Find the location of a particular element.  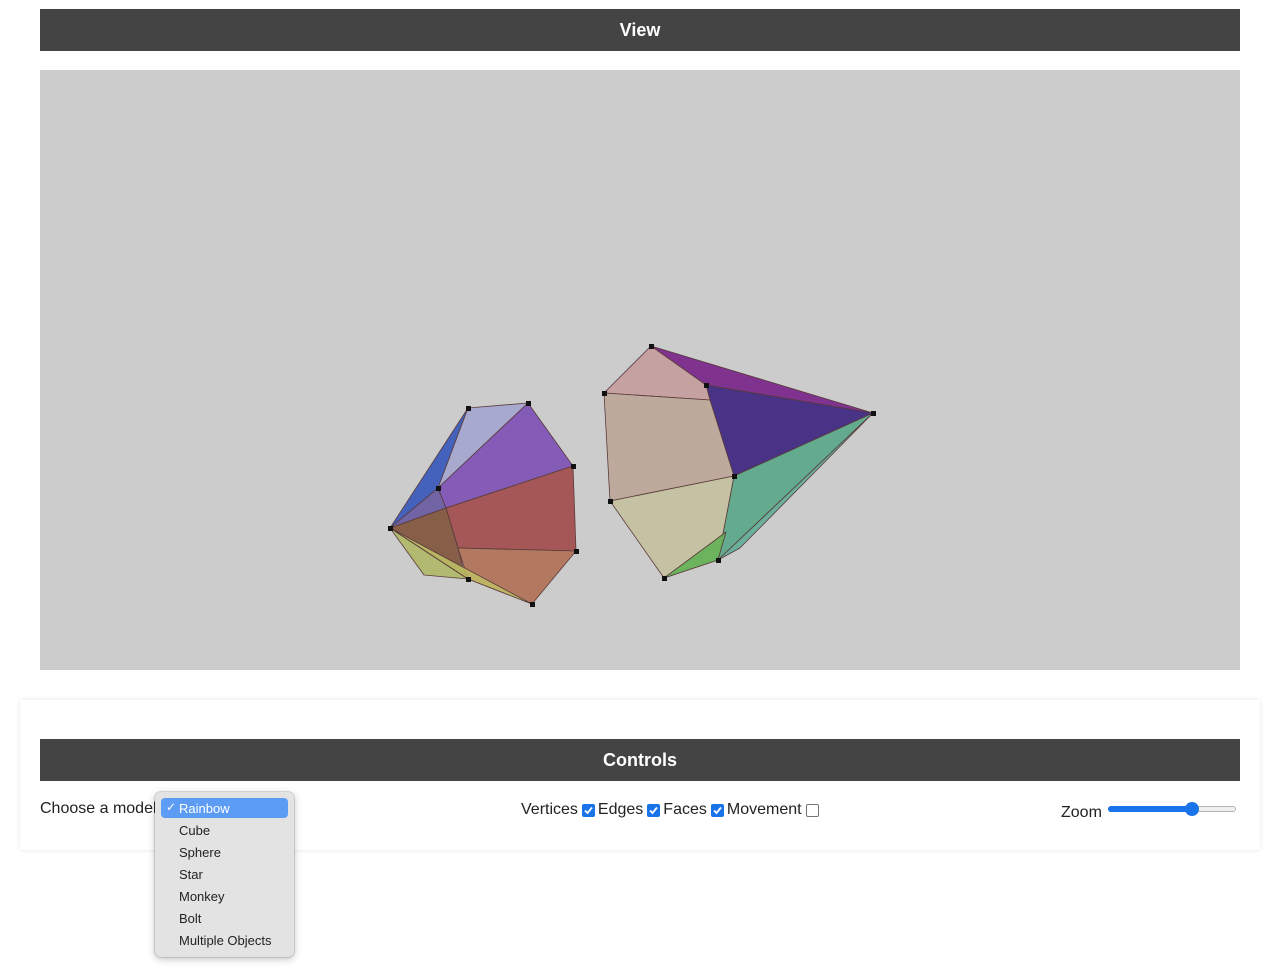

model-option-multiple-objects: Multiple Objects is located at coordinates (224, 940).